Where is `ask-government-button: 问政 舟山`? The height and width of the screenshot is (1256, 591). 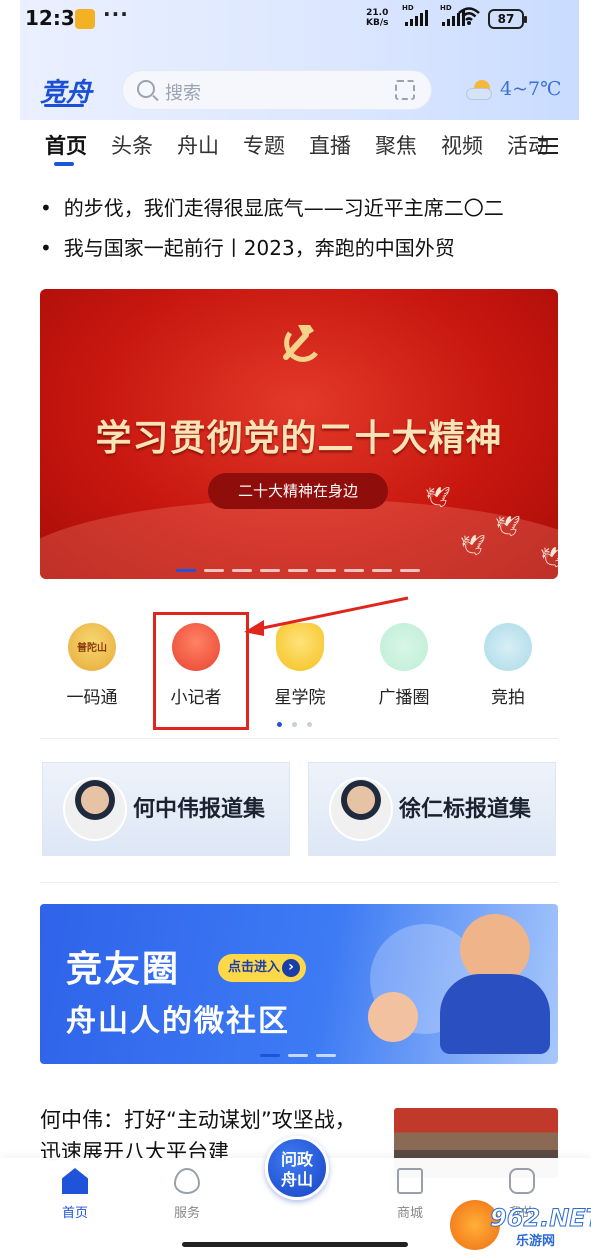
ask-government-button: 问政 舟山 is located at coordinates (297, 1168).